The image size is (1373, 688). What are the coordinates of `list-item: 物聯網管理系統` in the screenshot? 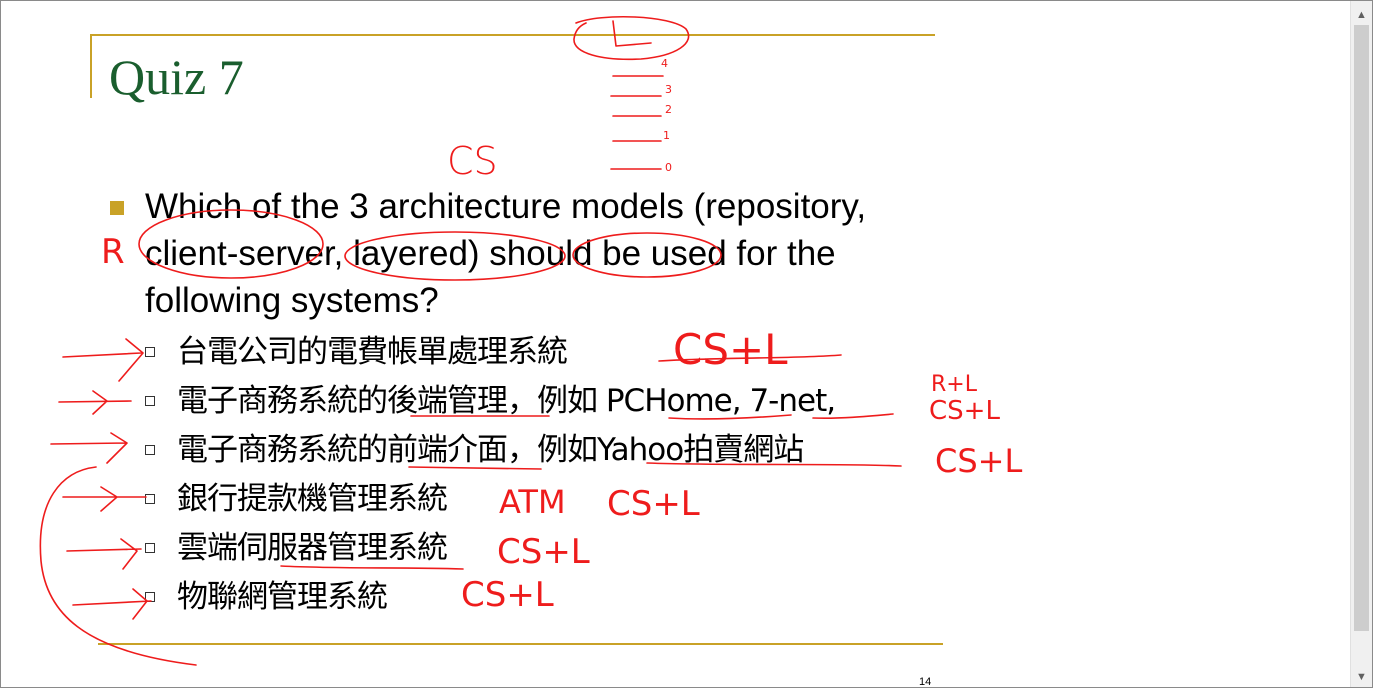 It's located at (266, 597).